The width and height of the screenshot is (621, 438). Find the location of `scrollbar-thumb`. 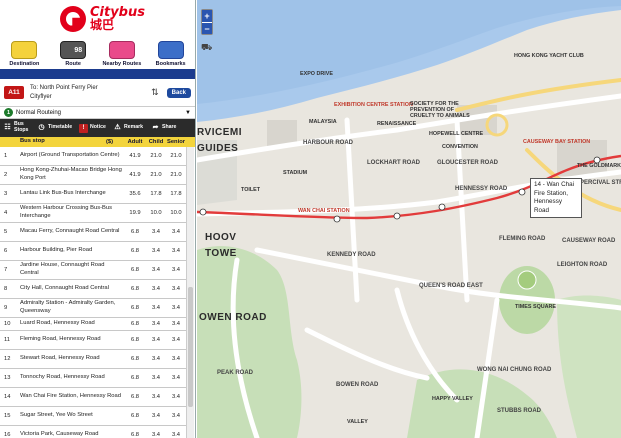

scrollbar-thumb is located at coordinates (190, 347).